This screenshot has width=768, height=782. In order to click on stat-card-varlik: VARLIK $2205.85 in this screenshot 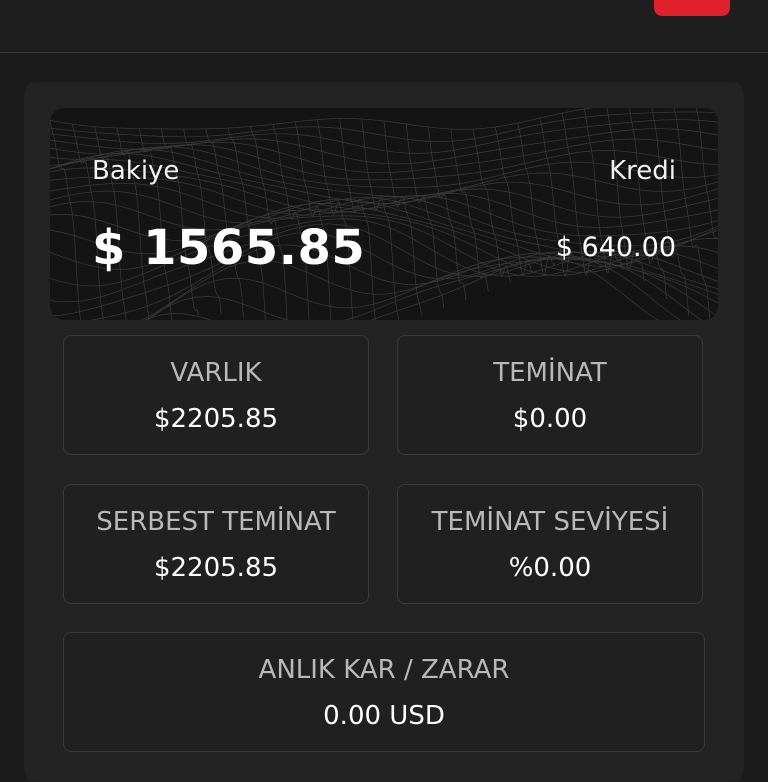, I will do `click(216, 395)`.